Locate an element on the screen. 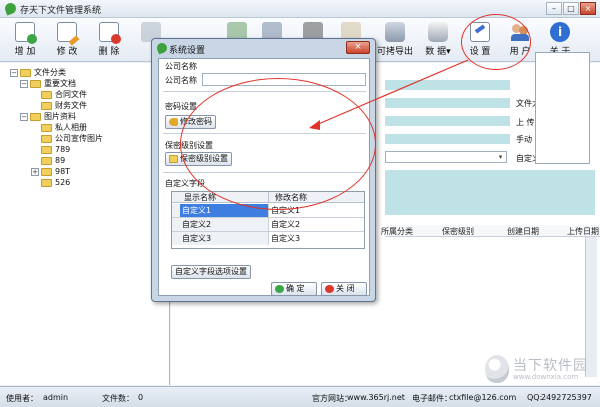 The height and width of the screenshot is (407, 600). custom-fields-table: 显示名称 修改名称 自定义1 自定义1 自定义2 自定义2 自定义3 自定义3 is located at coordinates (268, 220).